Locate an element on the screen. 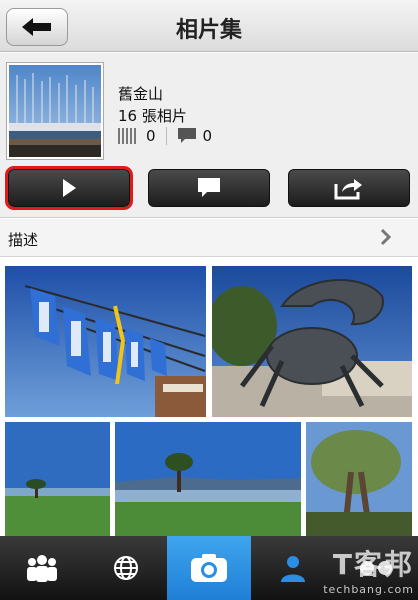  album-name: 舊金山 is located at coordinates (141, 94).